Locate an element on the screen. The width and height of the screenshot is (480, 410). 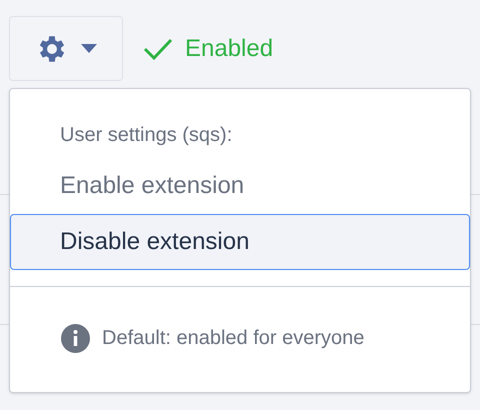
info-icon is located at coordinates (75, 338).